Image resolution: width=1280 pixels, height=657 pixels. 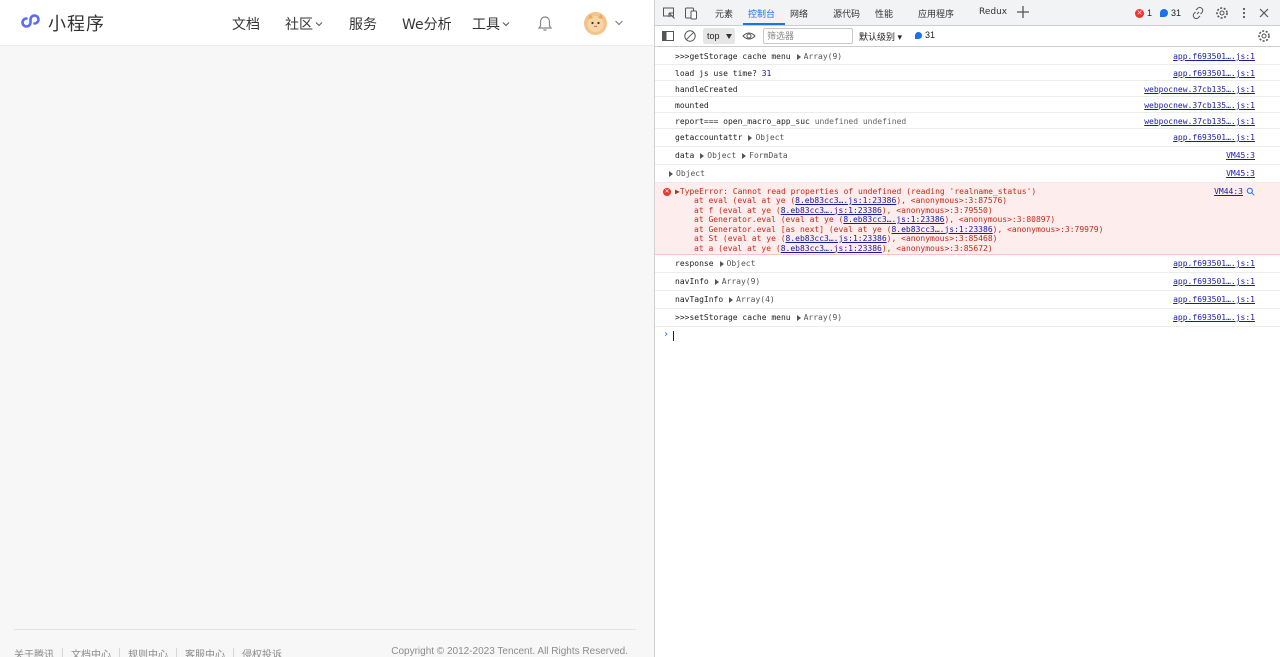 What do you see at coordinates (76, 24) in the screenshot?
I see `logo-text: 小程序` at bounding box center [76, 24].